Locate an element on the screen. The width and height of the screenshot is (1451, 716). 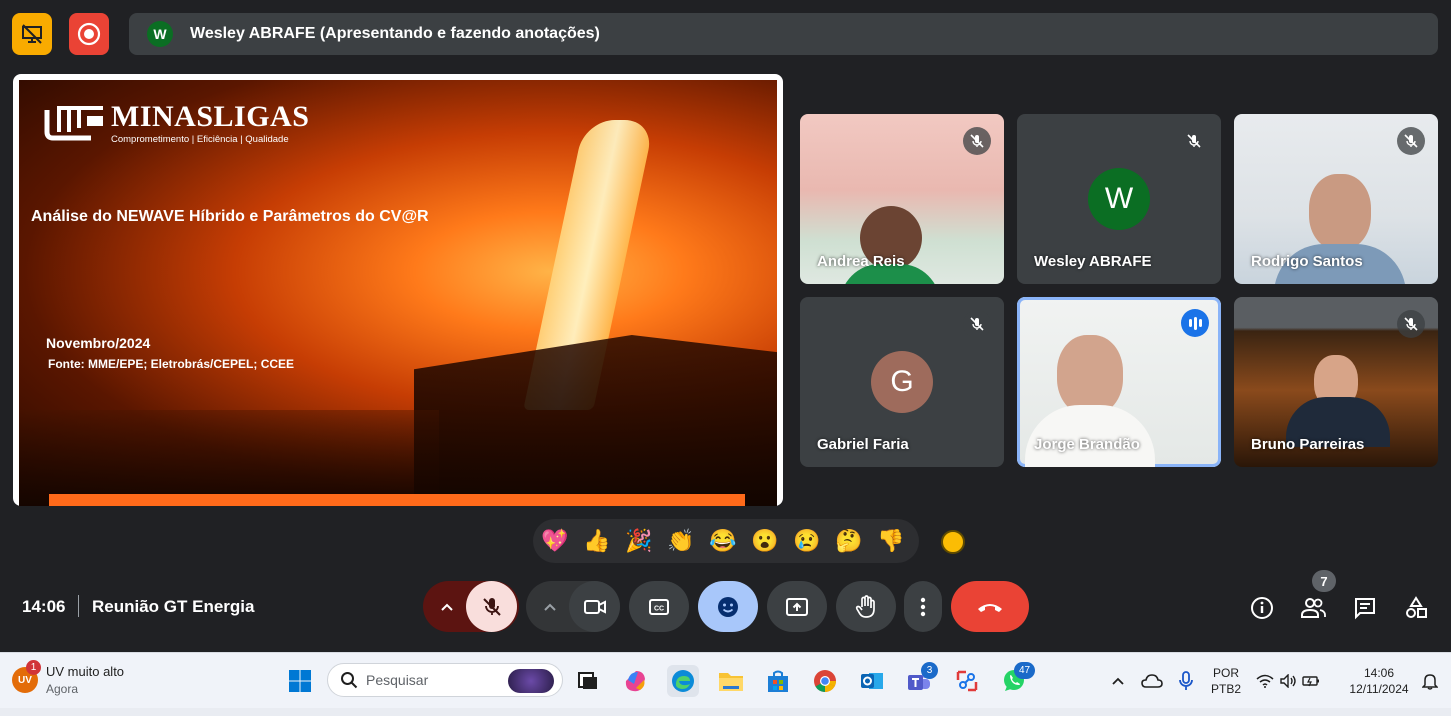
search-placeholder: Pesquisar is located at coordinates (397, 680).